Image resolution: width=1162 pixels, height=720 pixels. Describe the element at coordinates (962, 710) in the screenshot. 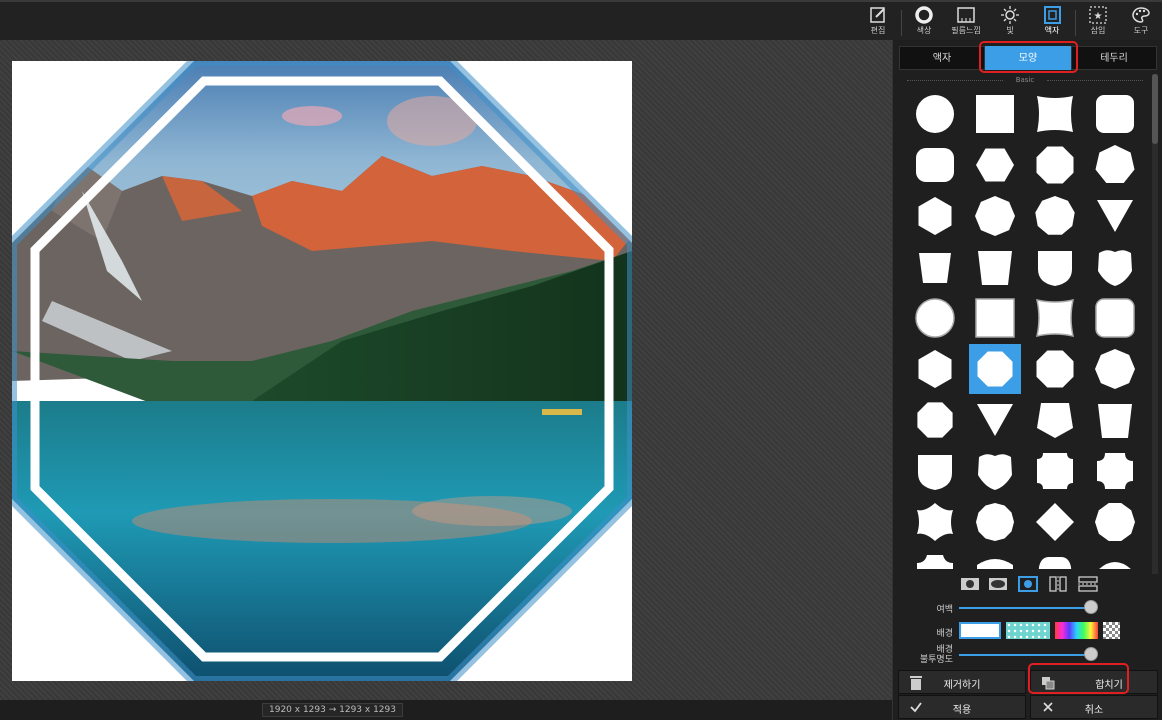

I see `apply-button-label: 적용` at that location.